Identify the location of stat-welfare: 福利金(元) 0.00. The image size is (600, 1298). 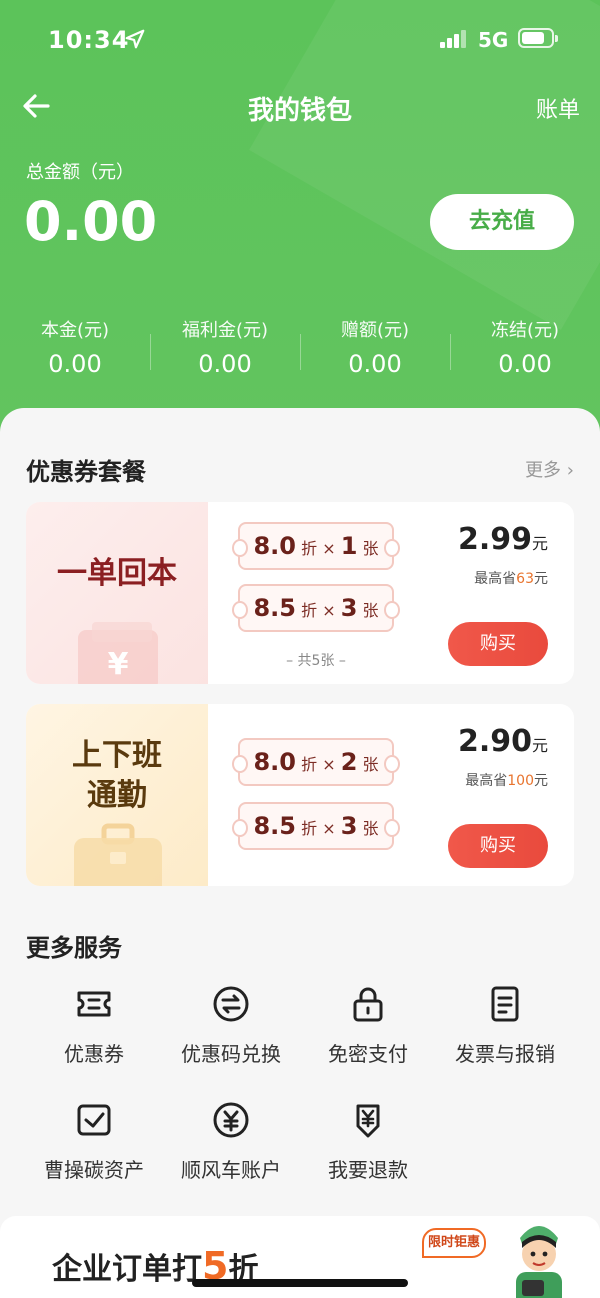
(225, 352).